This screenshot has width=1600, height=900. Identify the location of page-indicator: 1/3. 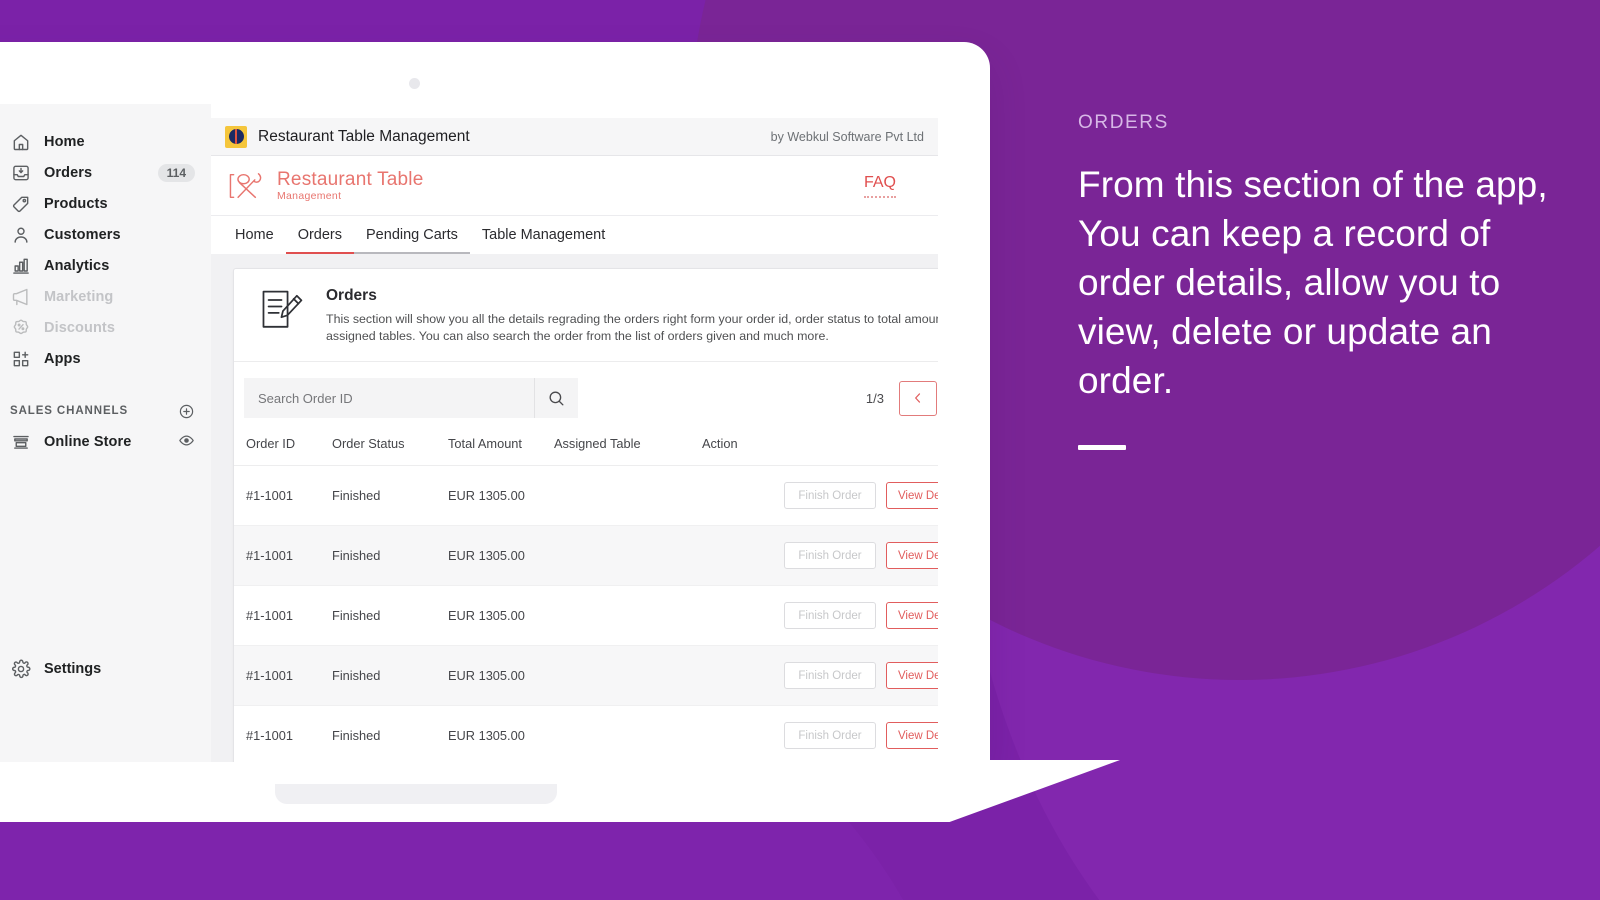
(874, 398).